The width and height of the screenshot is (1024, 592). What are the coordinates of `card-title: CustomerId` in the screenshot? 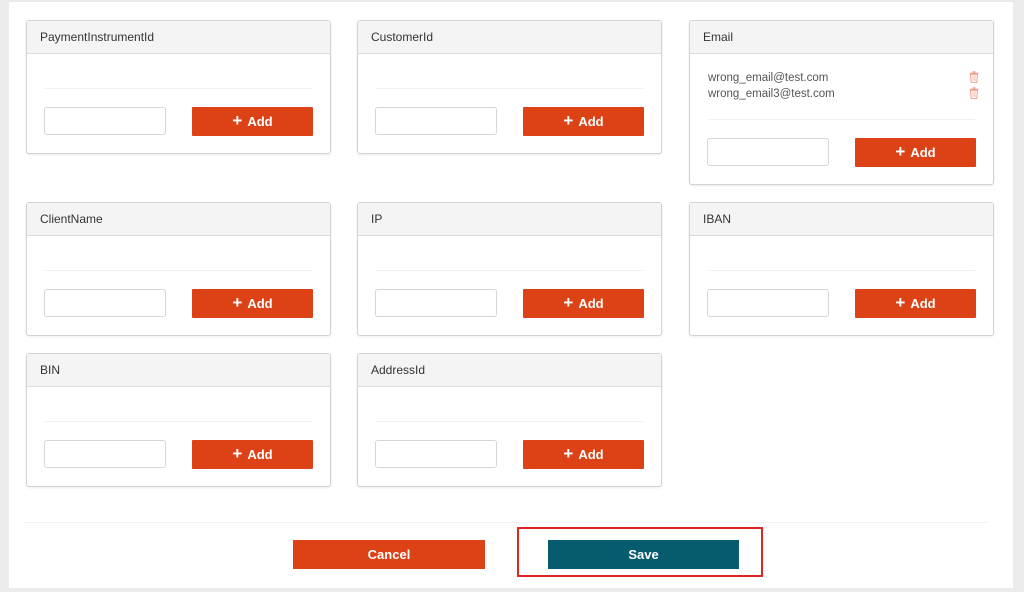 It's located at (509, 37).